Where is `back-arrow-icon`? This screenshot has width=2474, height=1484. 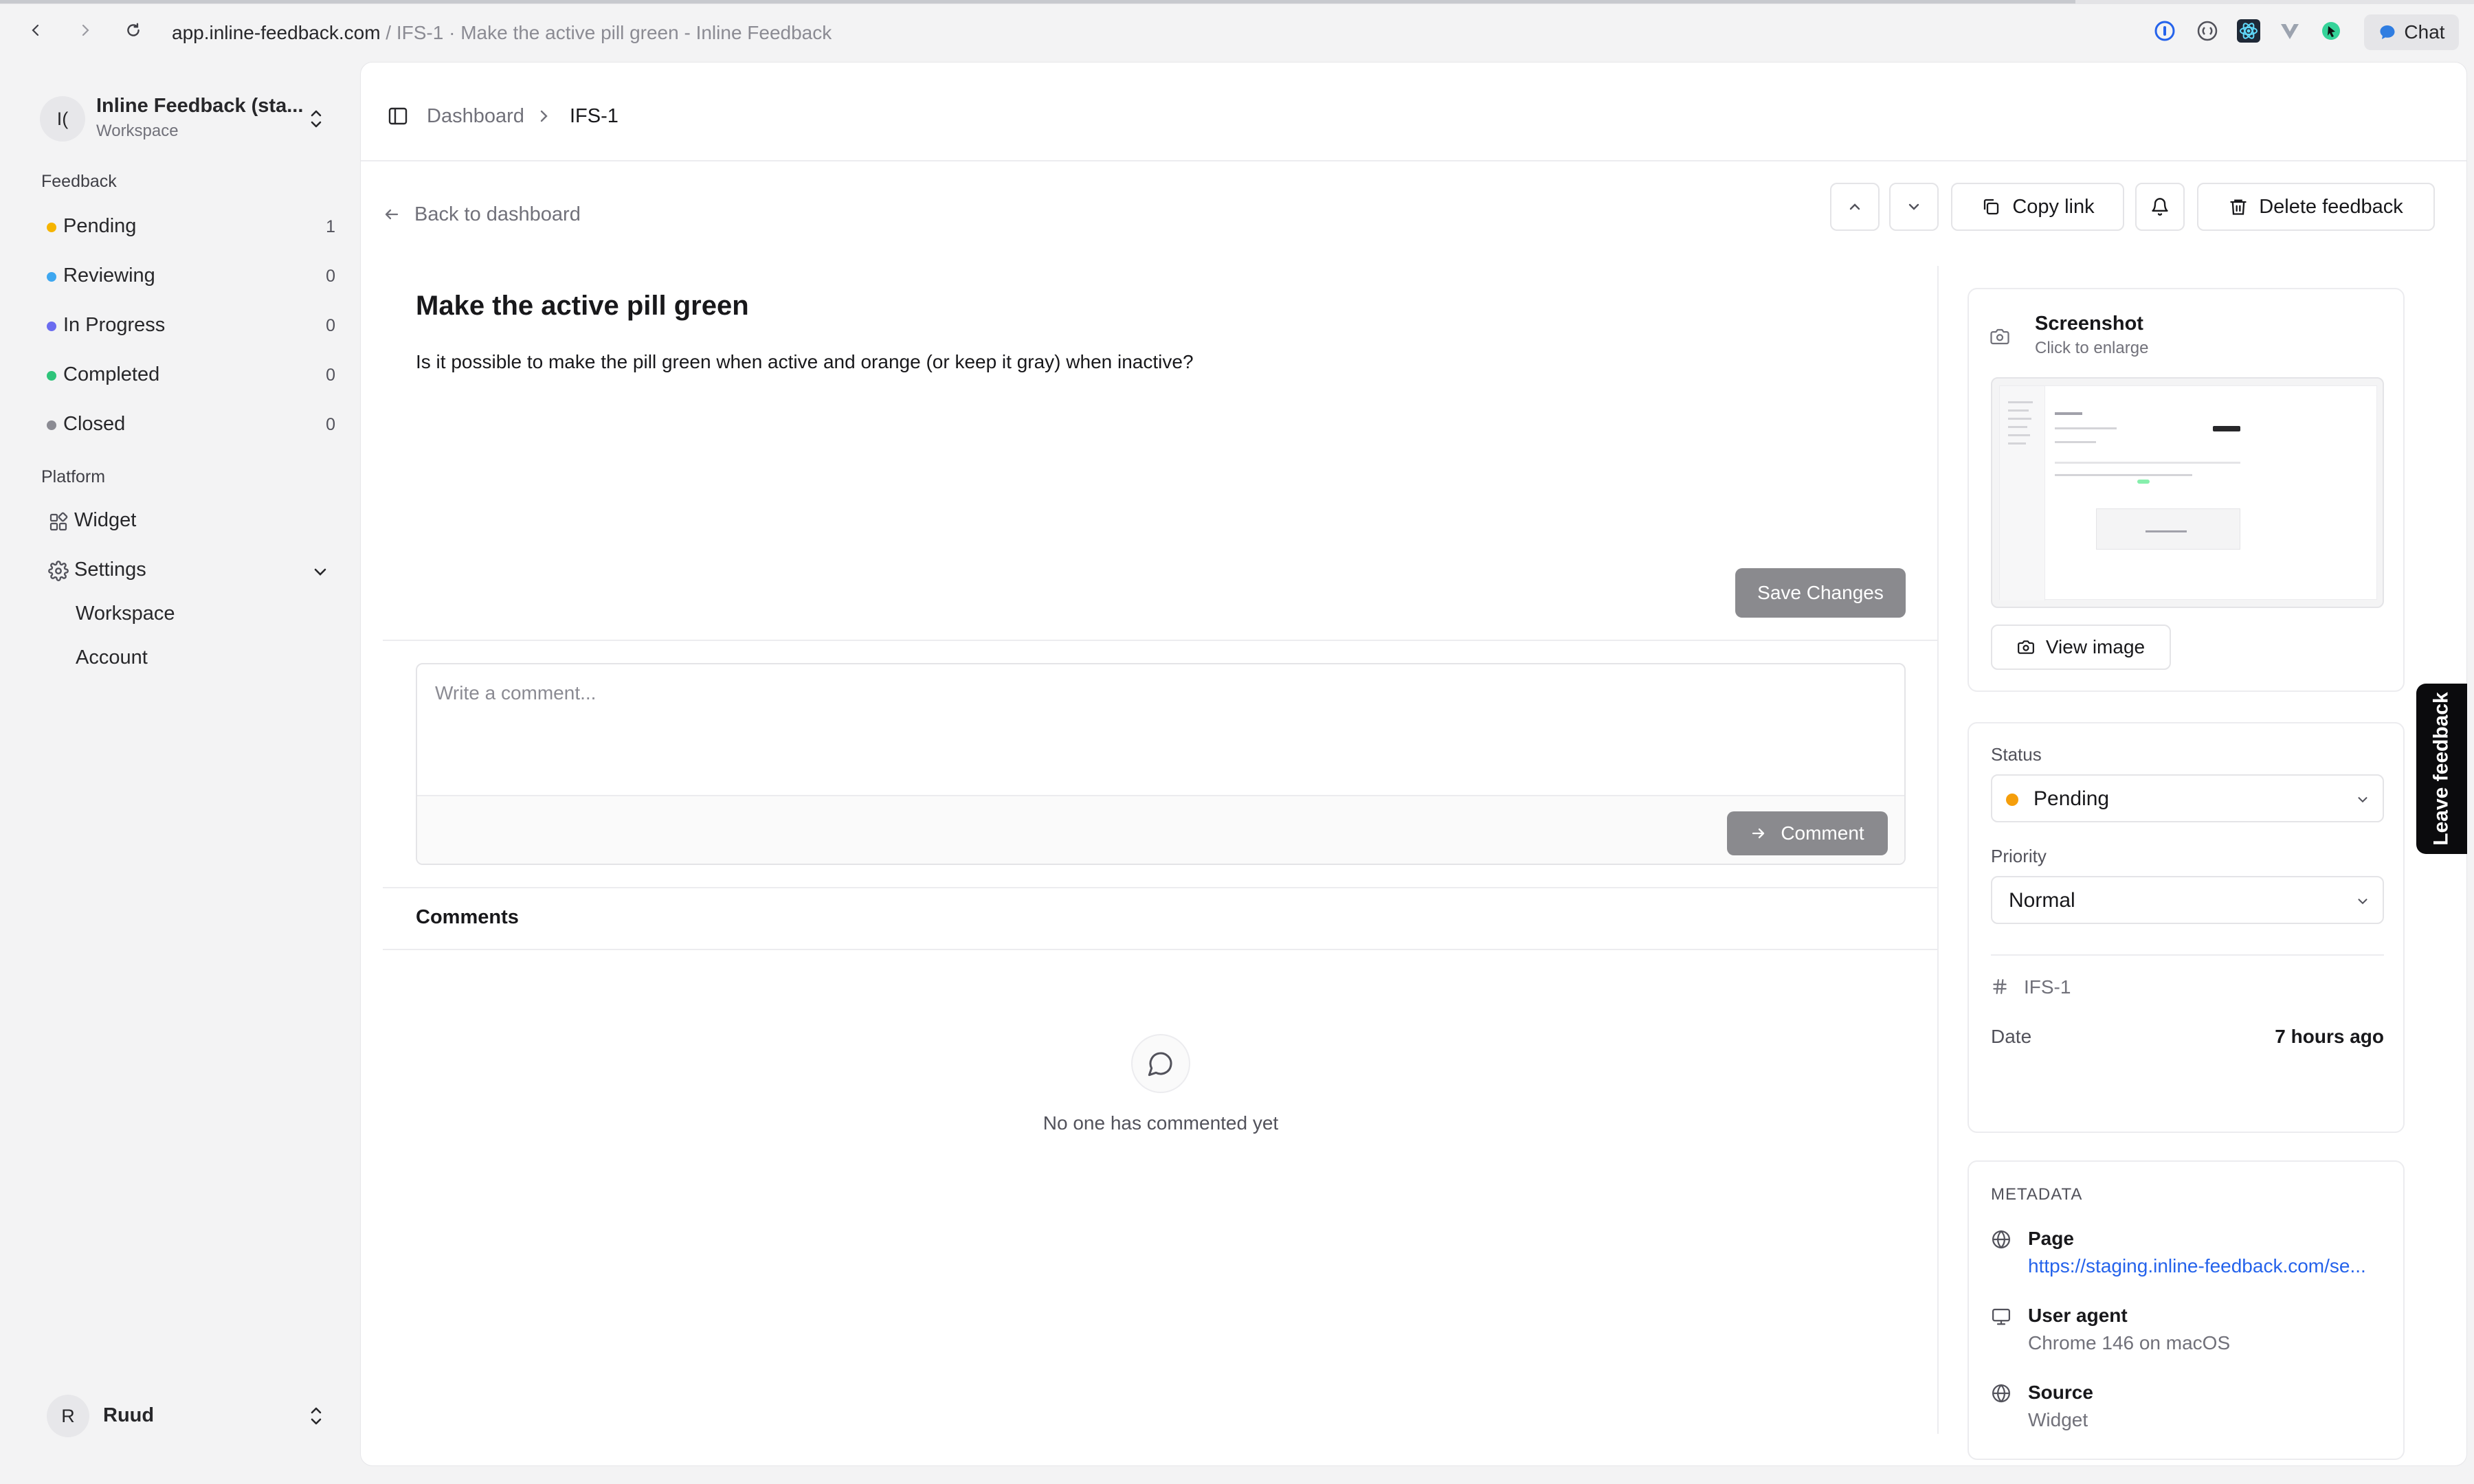 back-arrow-icon is located at coordinates (35, 30).